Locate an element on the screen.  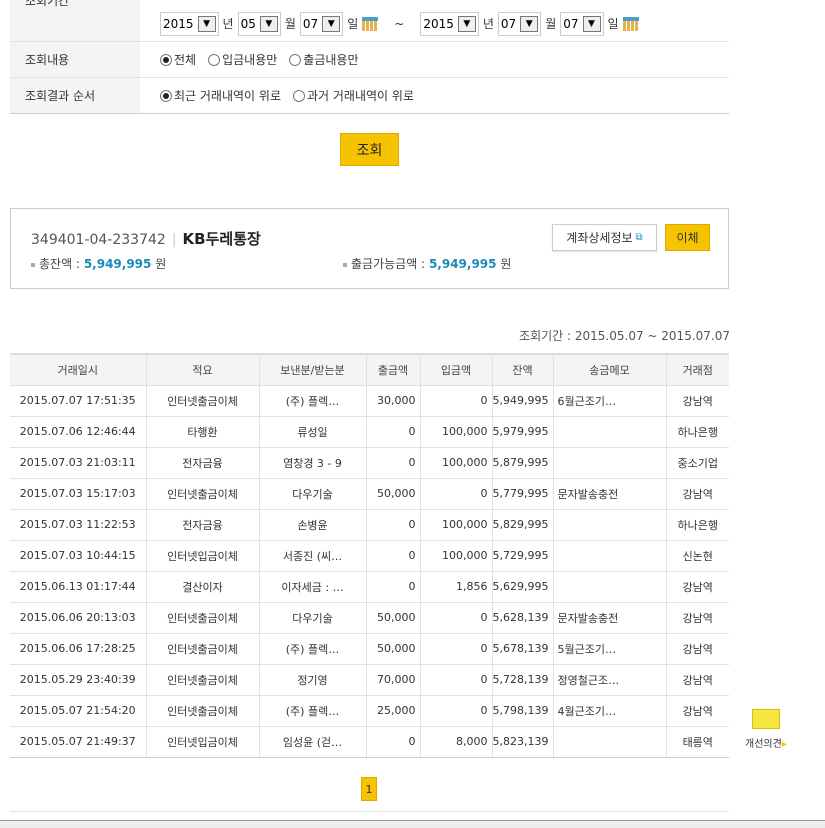
total-value: 5,949,995 is located at coordinates (117, 264).